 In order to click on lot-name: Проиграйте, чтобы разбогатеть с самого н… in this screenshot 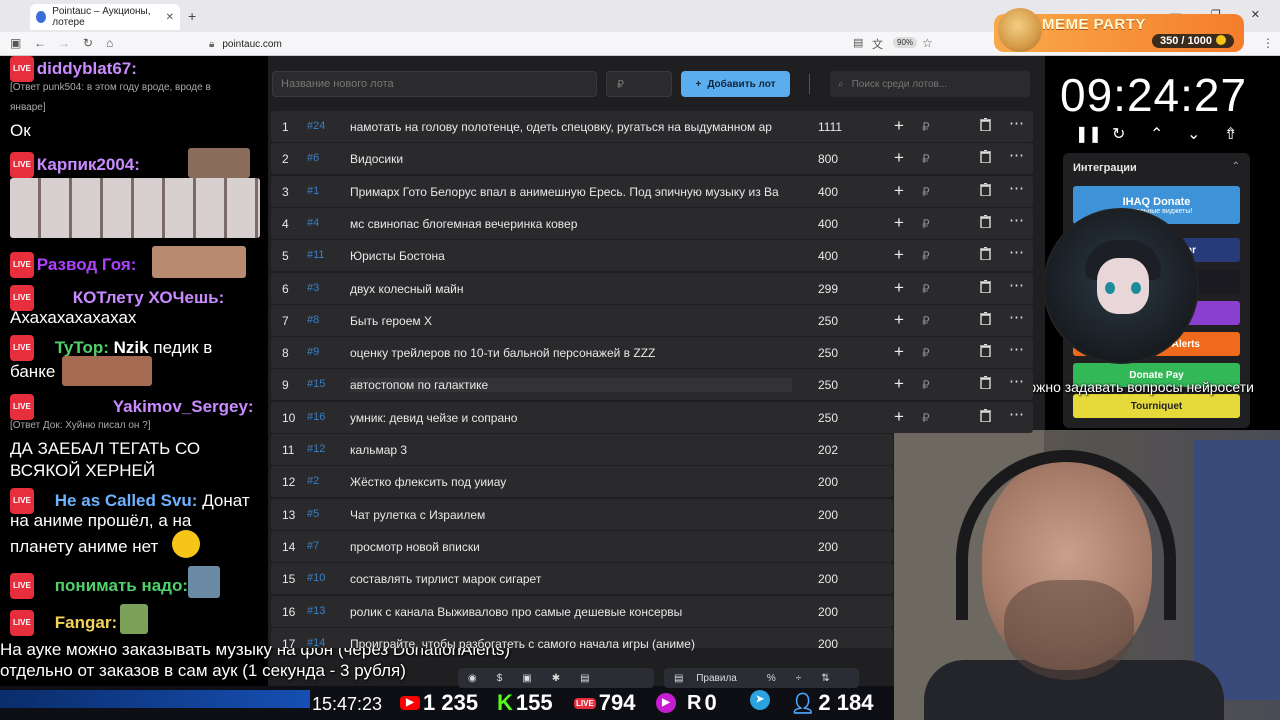, I will do `click(571, 644)`.